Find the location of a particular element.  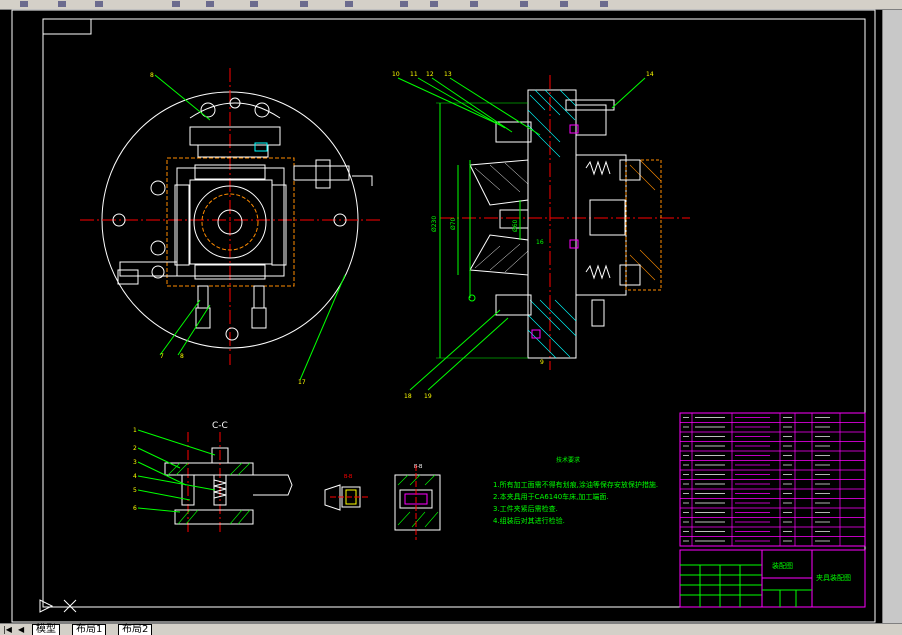

balloon-9: 9 is located at coordinates (542, 362).